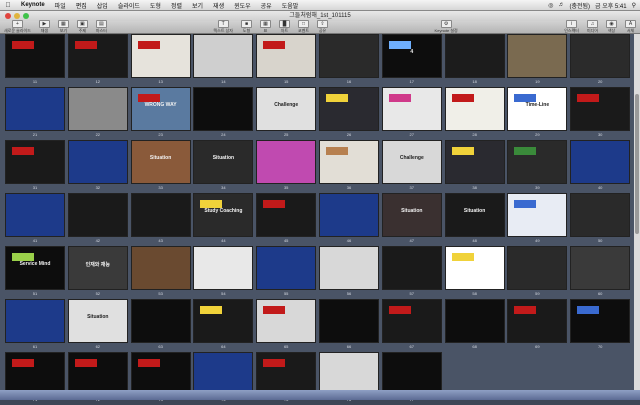 The width and height of the screenshot is (640, 405). I want to click on menu-help: 도움말, so click(290, 5).